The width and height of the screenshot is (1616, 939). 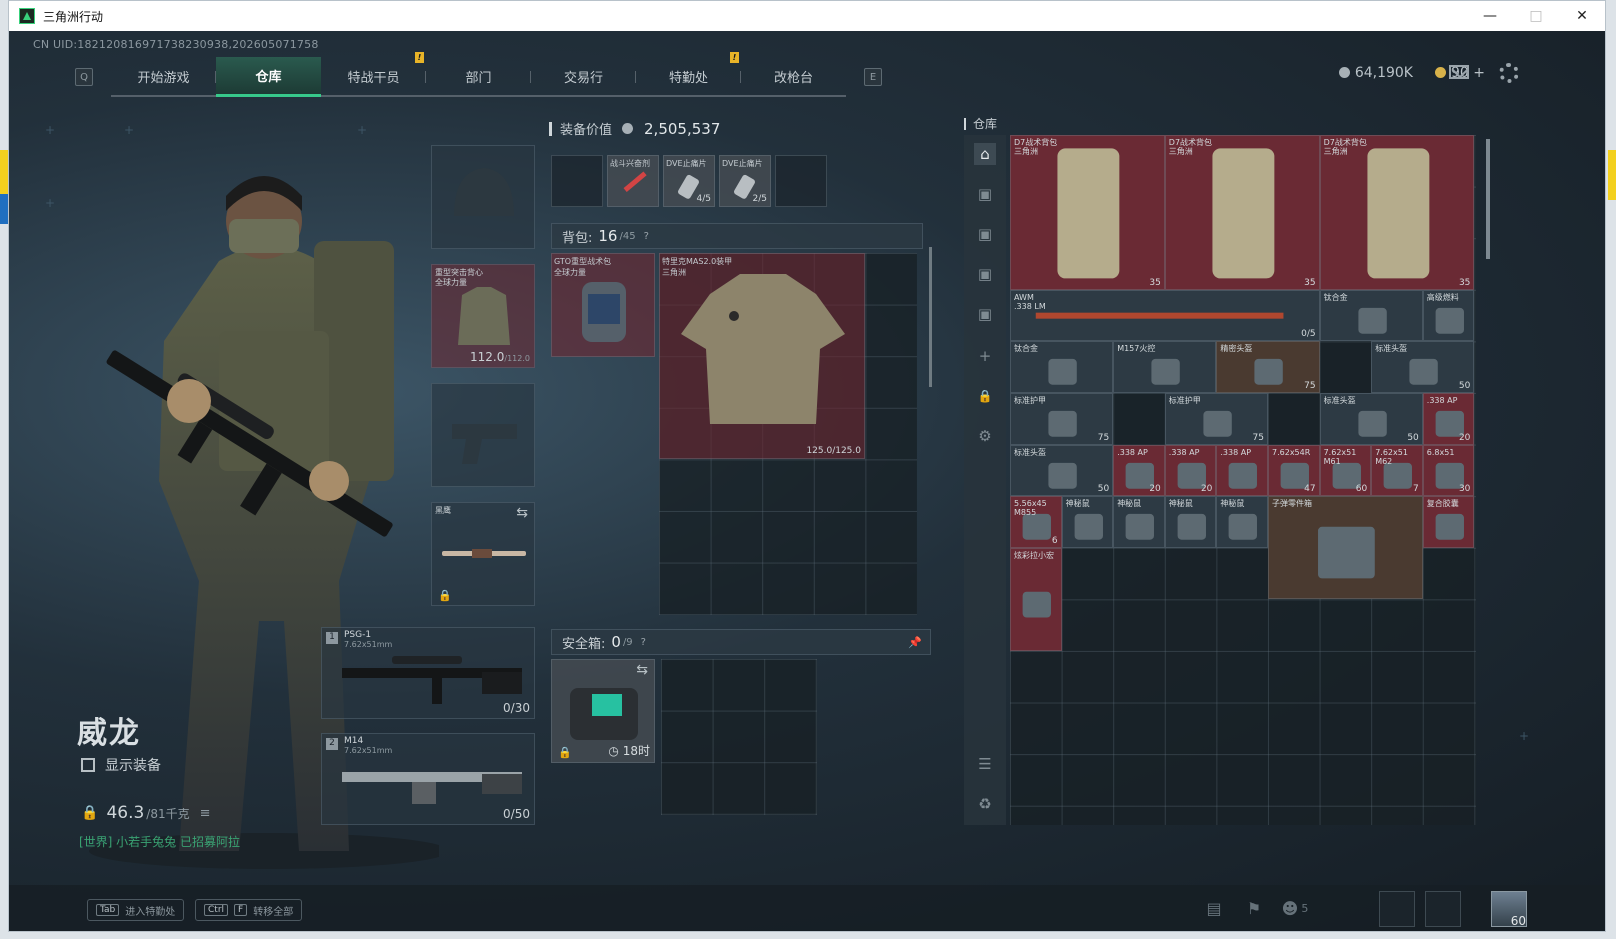 I want to click on secondary-weapon-slot: 2 M14 7.62x51mm 0/50, so click(x=428, y=779).